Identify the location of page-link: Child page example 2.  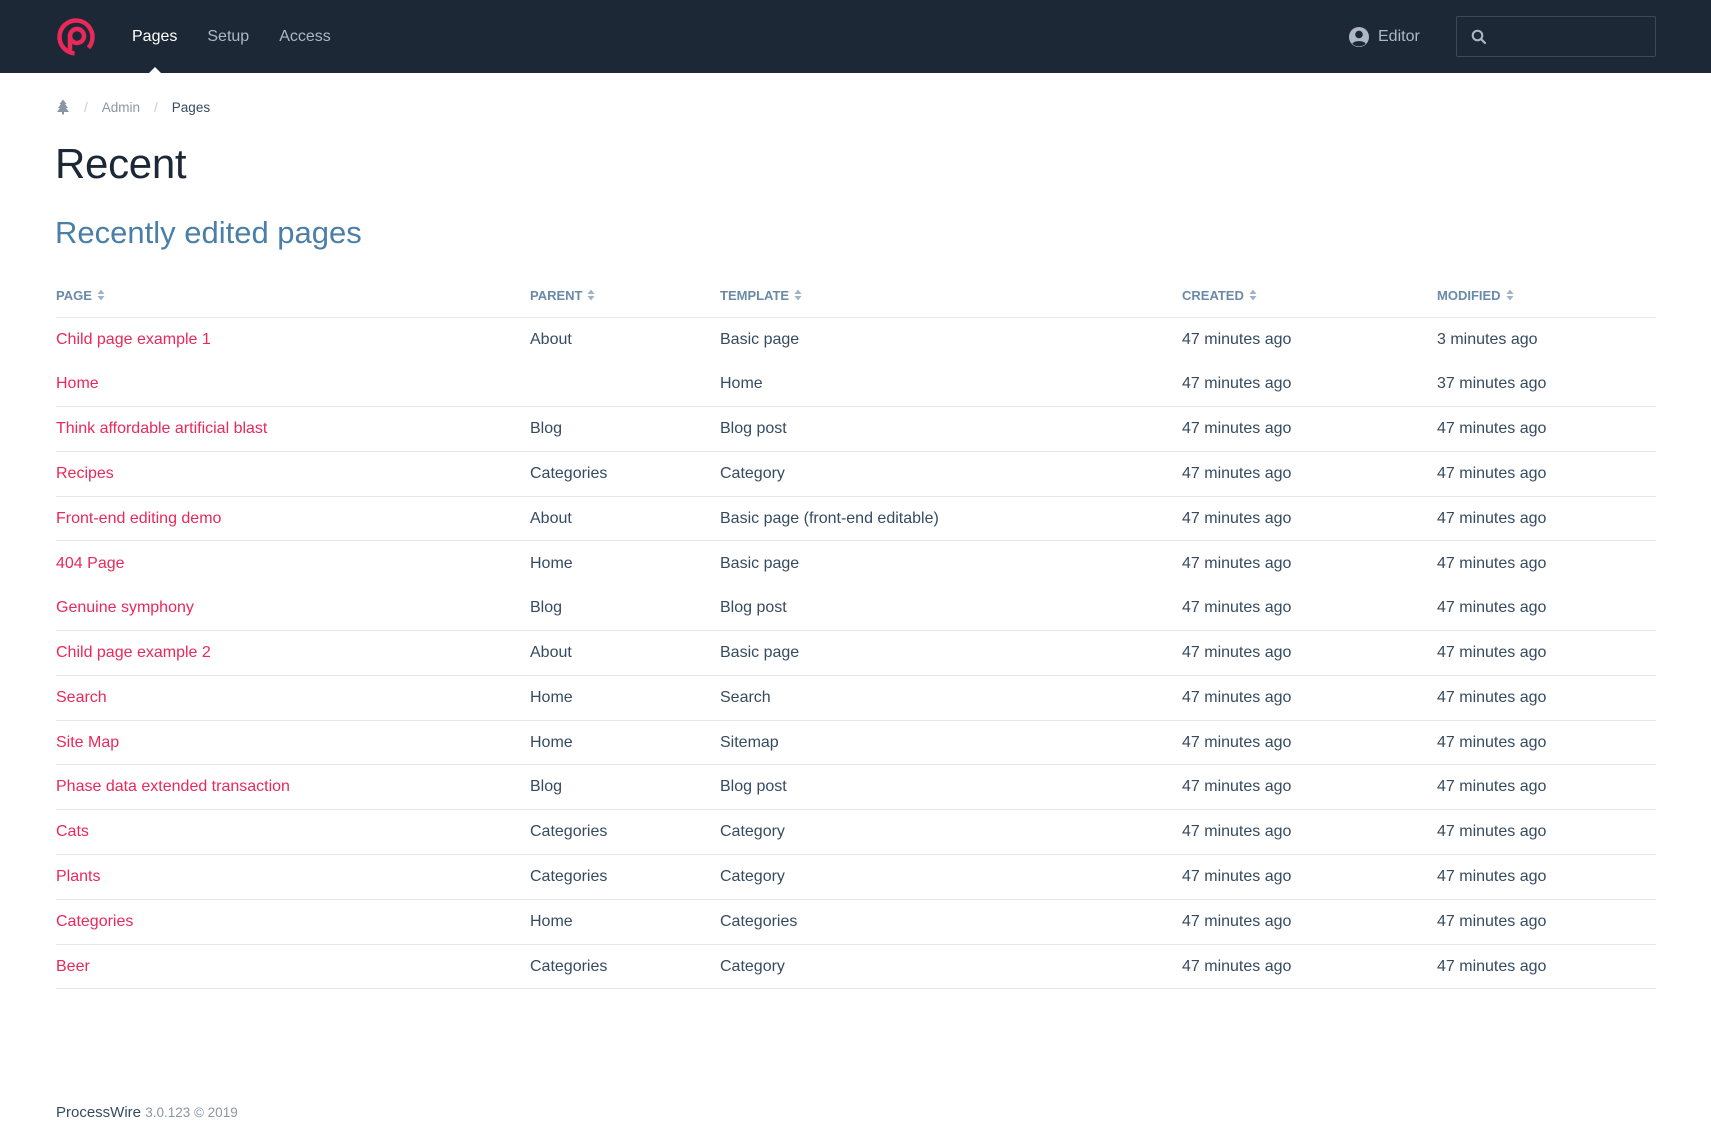
(133, 652).